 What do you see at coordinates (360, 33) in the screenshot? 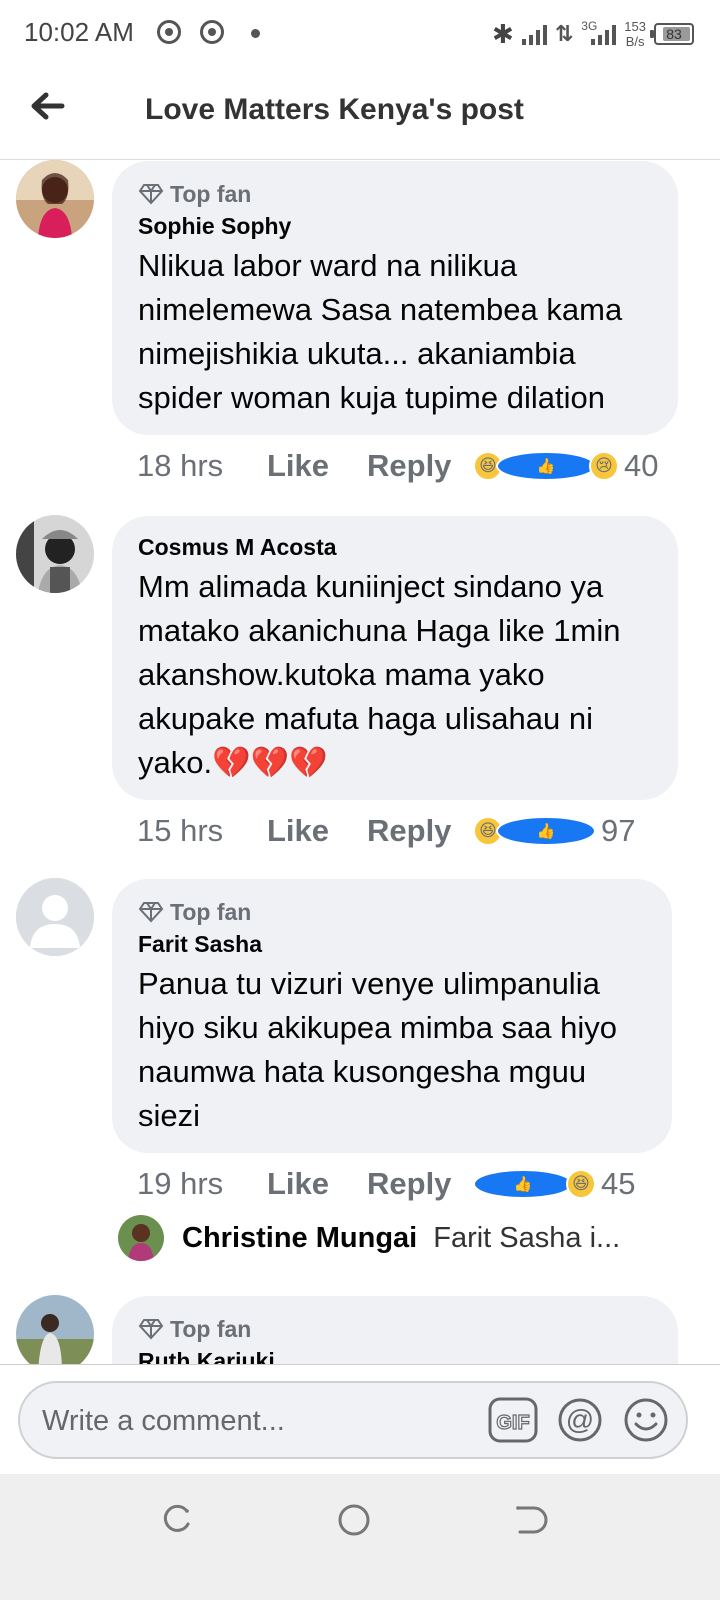
I see `status-bar: 10:02 AM ✱ ⇅ 3G 153 B/s 83` at bounding box center [360, 33].